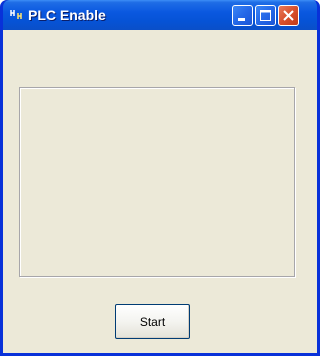 This screenshot has height=356, width=320. Describe the element at coordinates (17, 15) in the screenshot. I see `plc-network-icon` at that location.